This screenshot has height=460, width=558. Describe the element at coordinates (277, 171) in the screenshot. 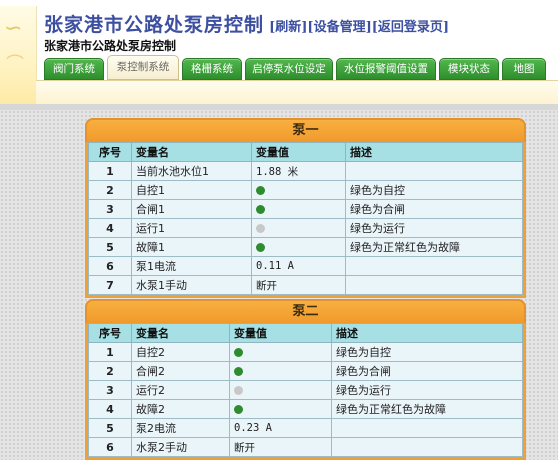

I see `value-text: 1.88 米` at that location.